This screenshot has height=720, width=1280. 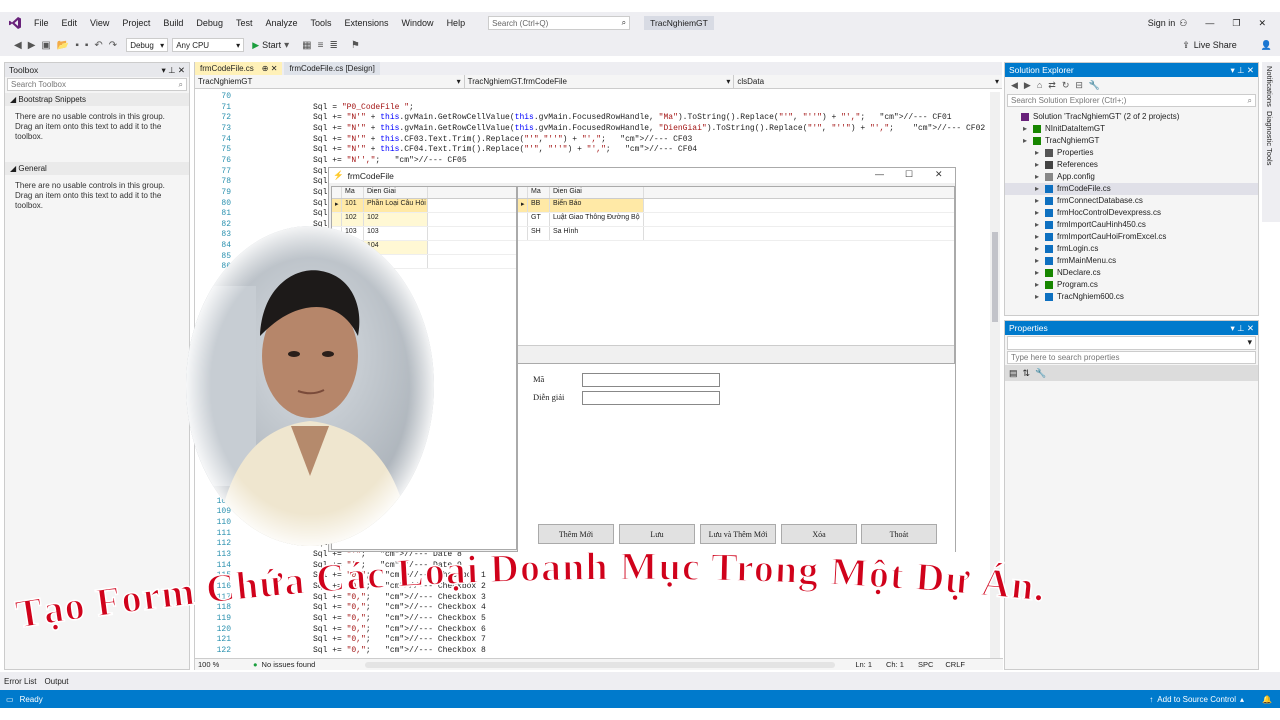 I want to click on notification-bell-icon: 🔔, so click(x=1267, y=699).